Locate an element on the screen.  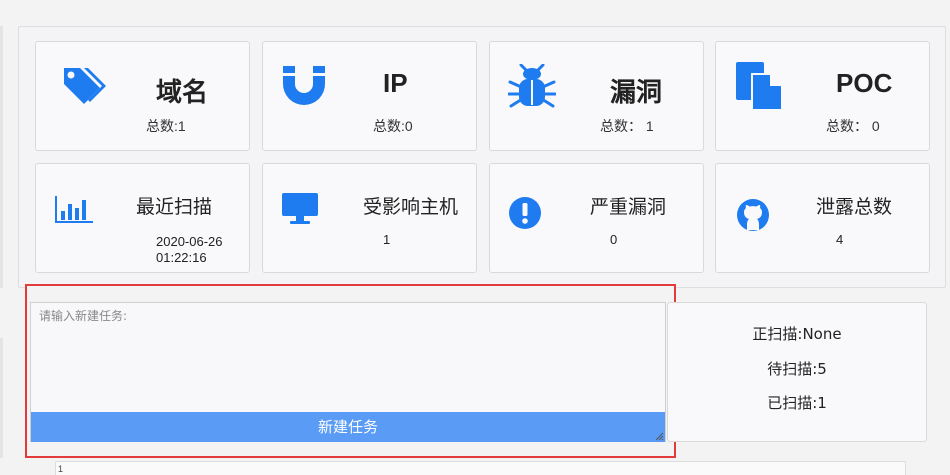
scan-status-panel: 正扫描:None 待扫描:5 已扫描:1 is located at coordinates (797, 372).